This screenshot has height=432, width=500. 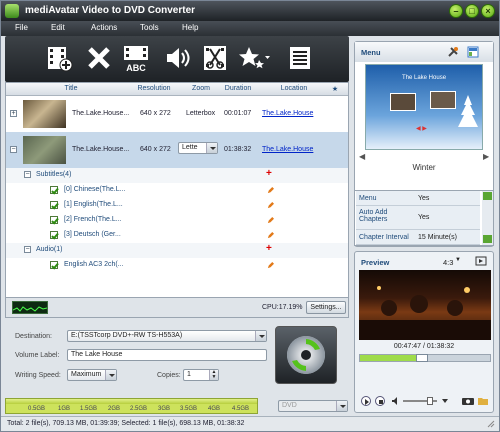 What do you see at coordinates (201, 88) in the screenshot?
I see `col-zoom: Zoom` at bounding box center [201, 88].